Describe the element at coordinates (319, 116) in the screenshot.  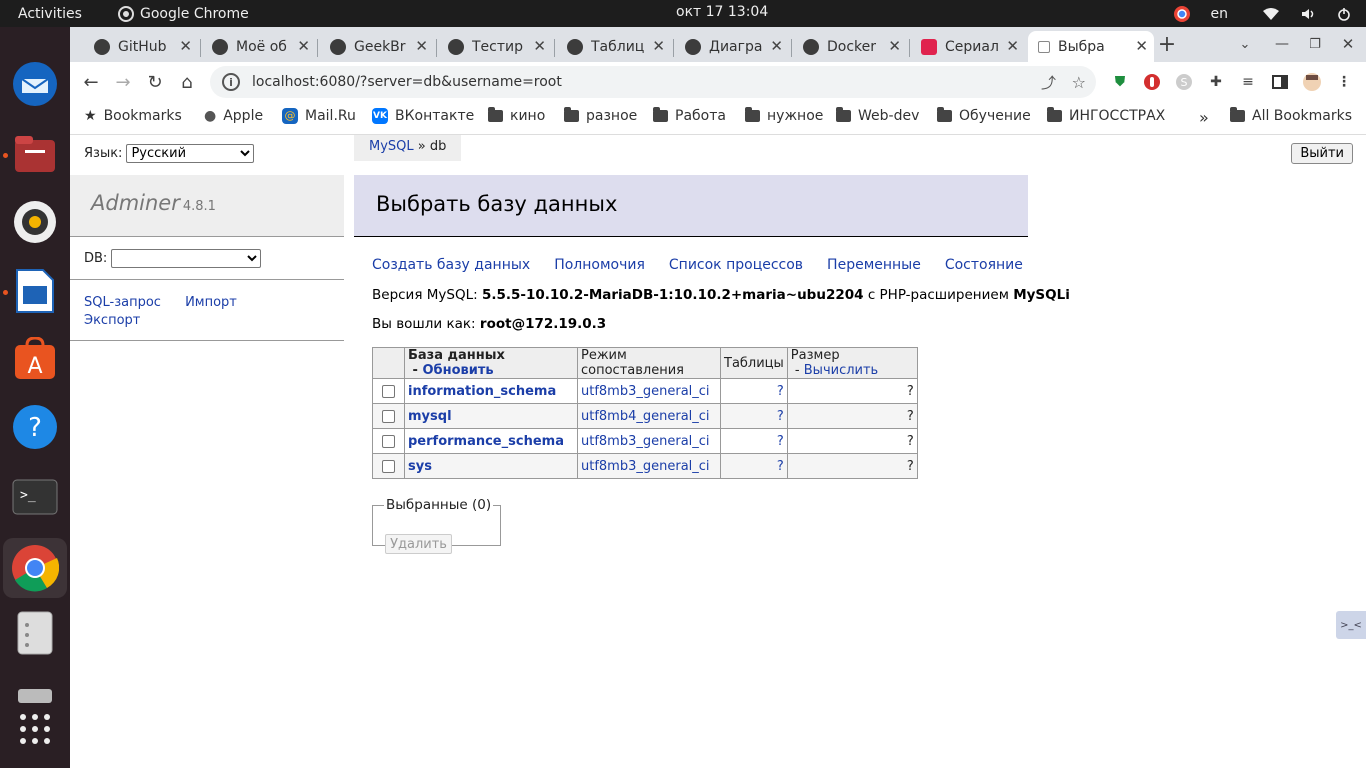
I see `bookmark-mailru: @ Mail.Ru` at that location.